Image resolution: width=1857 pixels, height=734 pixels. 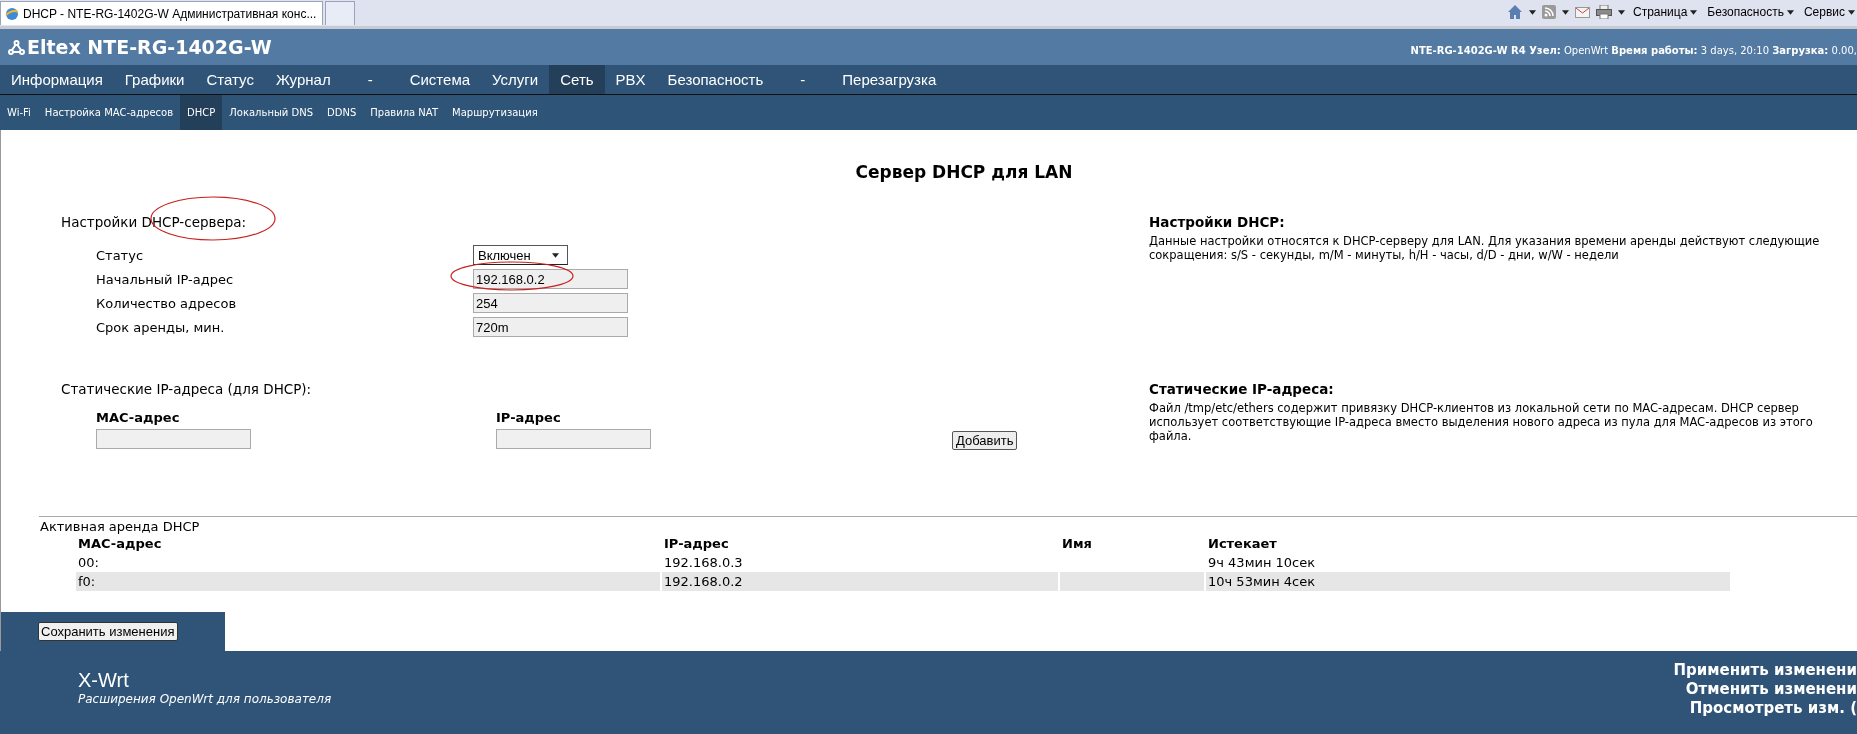 What do you see at coordinates (1829, 12) in the screenshot?
I see `menu-button: Сервис` at bounding box center [1829, 12].